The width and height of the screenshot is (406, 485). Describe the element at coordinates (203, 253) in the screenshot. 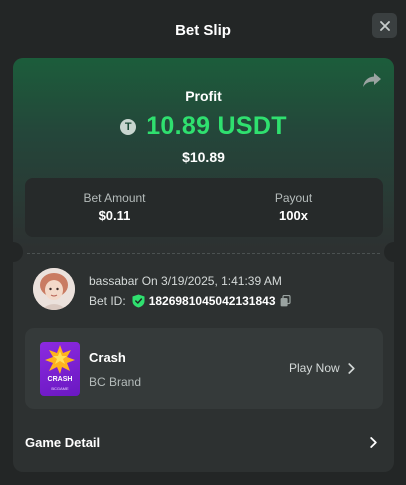

I see `ticket-divider` at that location.